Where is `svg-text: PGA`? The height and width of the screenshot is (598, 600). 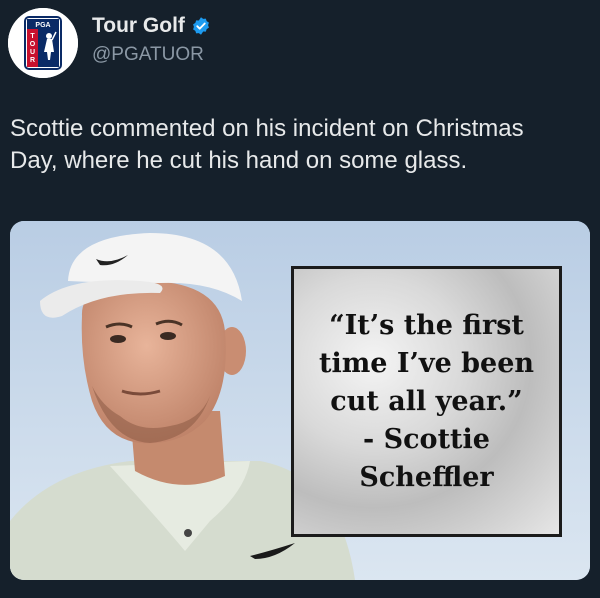 svg-text: PGA is located at coordinates (42, 25).